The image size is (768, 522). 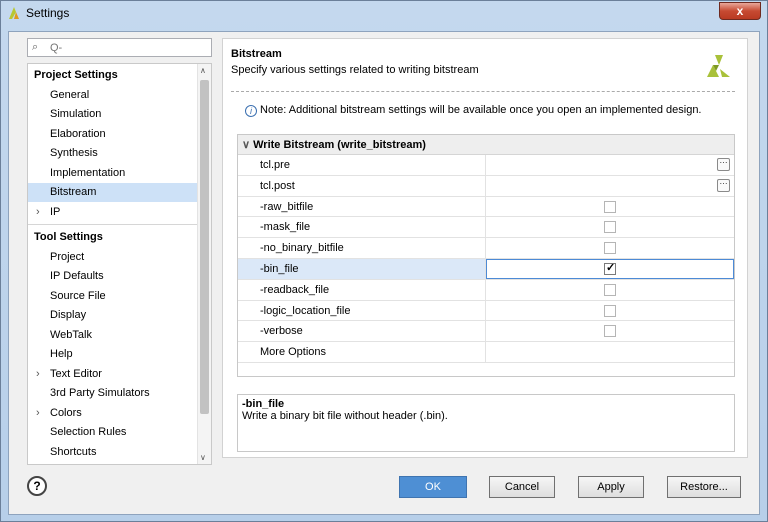 I want to click on option-name: -bin_file, so click(x=362, y=269).